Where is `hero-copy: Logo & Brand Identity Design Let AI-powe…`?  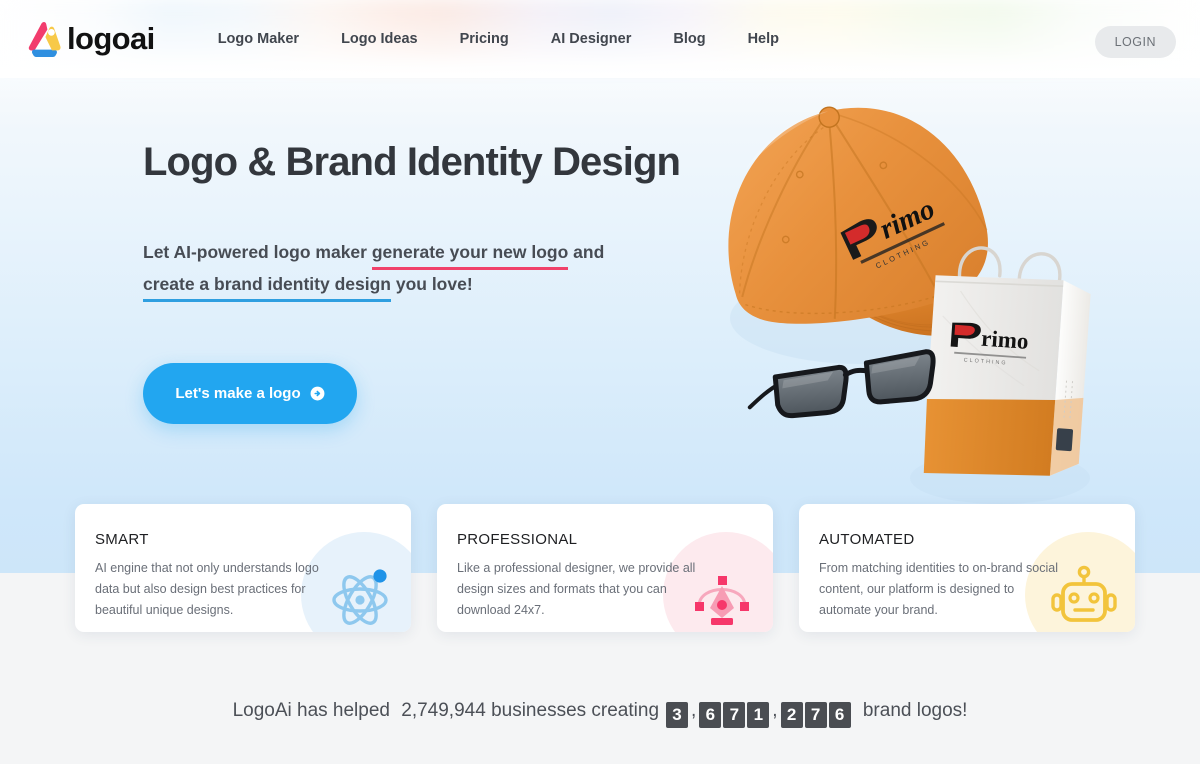
hero-copy: Logo & Brand Identity Design Let AI-powe… is located at coordinates (443, 221).